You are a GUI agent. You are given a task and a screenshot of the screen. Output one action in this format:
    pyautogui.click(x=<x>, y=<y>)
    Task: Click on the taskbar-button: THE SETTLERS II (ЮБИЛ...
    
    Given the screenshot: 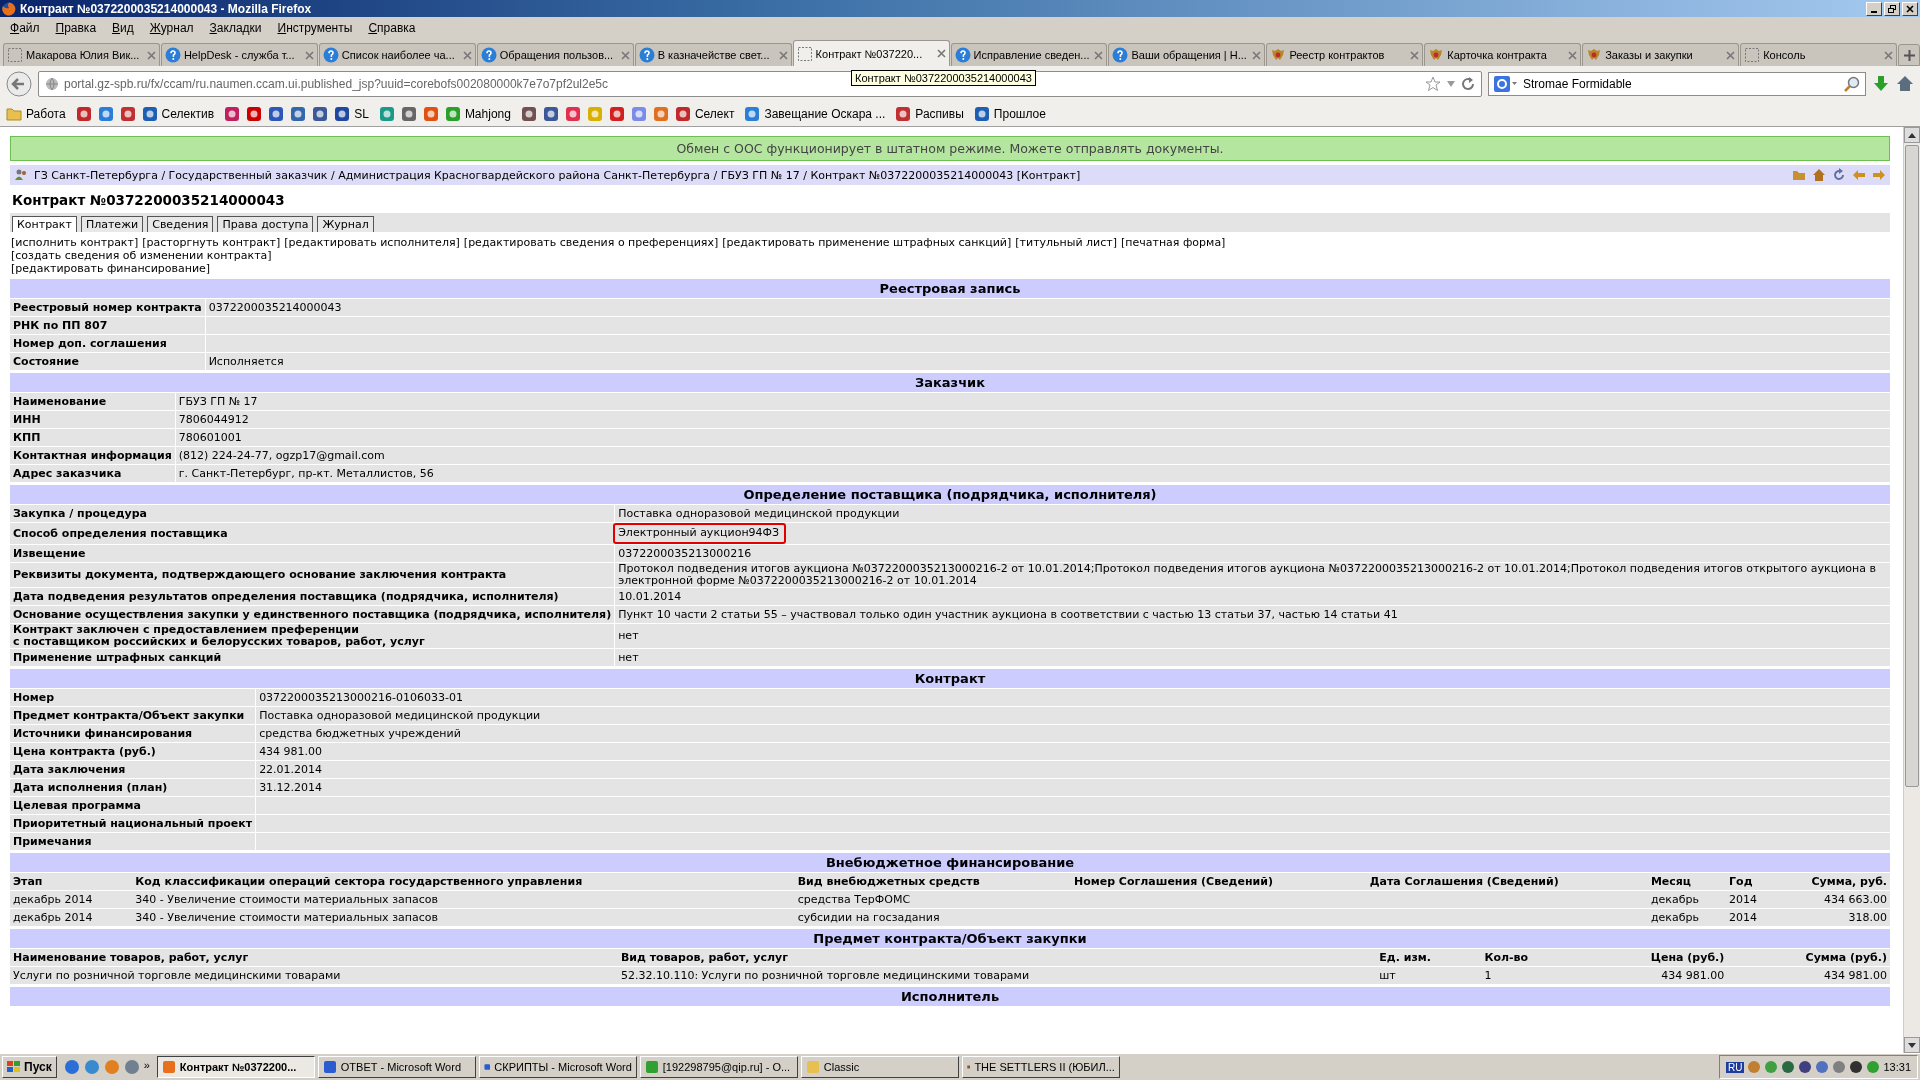 What is the action you would take?
    pyautogui.click(x=1040, y=1067)
    